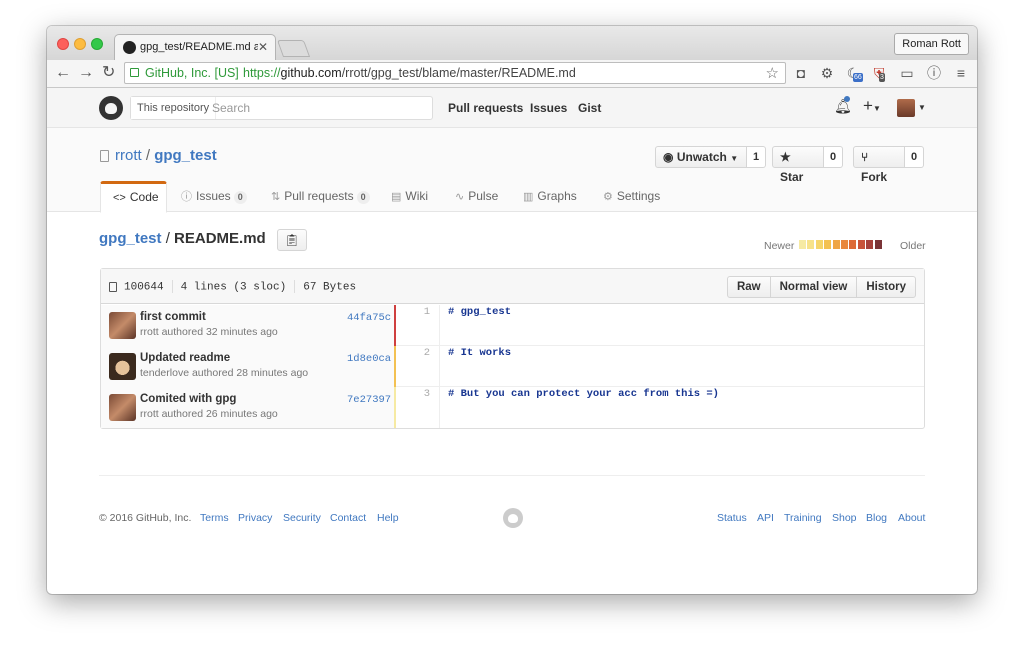 The width and height of the screenshot is (1024, 661). I want to click on tab-issues: ⓘ Issues 0, so click(214, 196).